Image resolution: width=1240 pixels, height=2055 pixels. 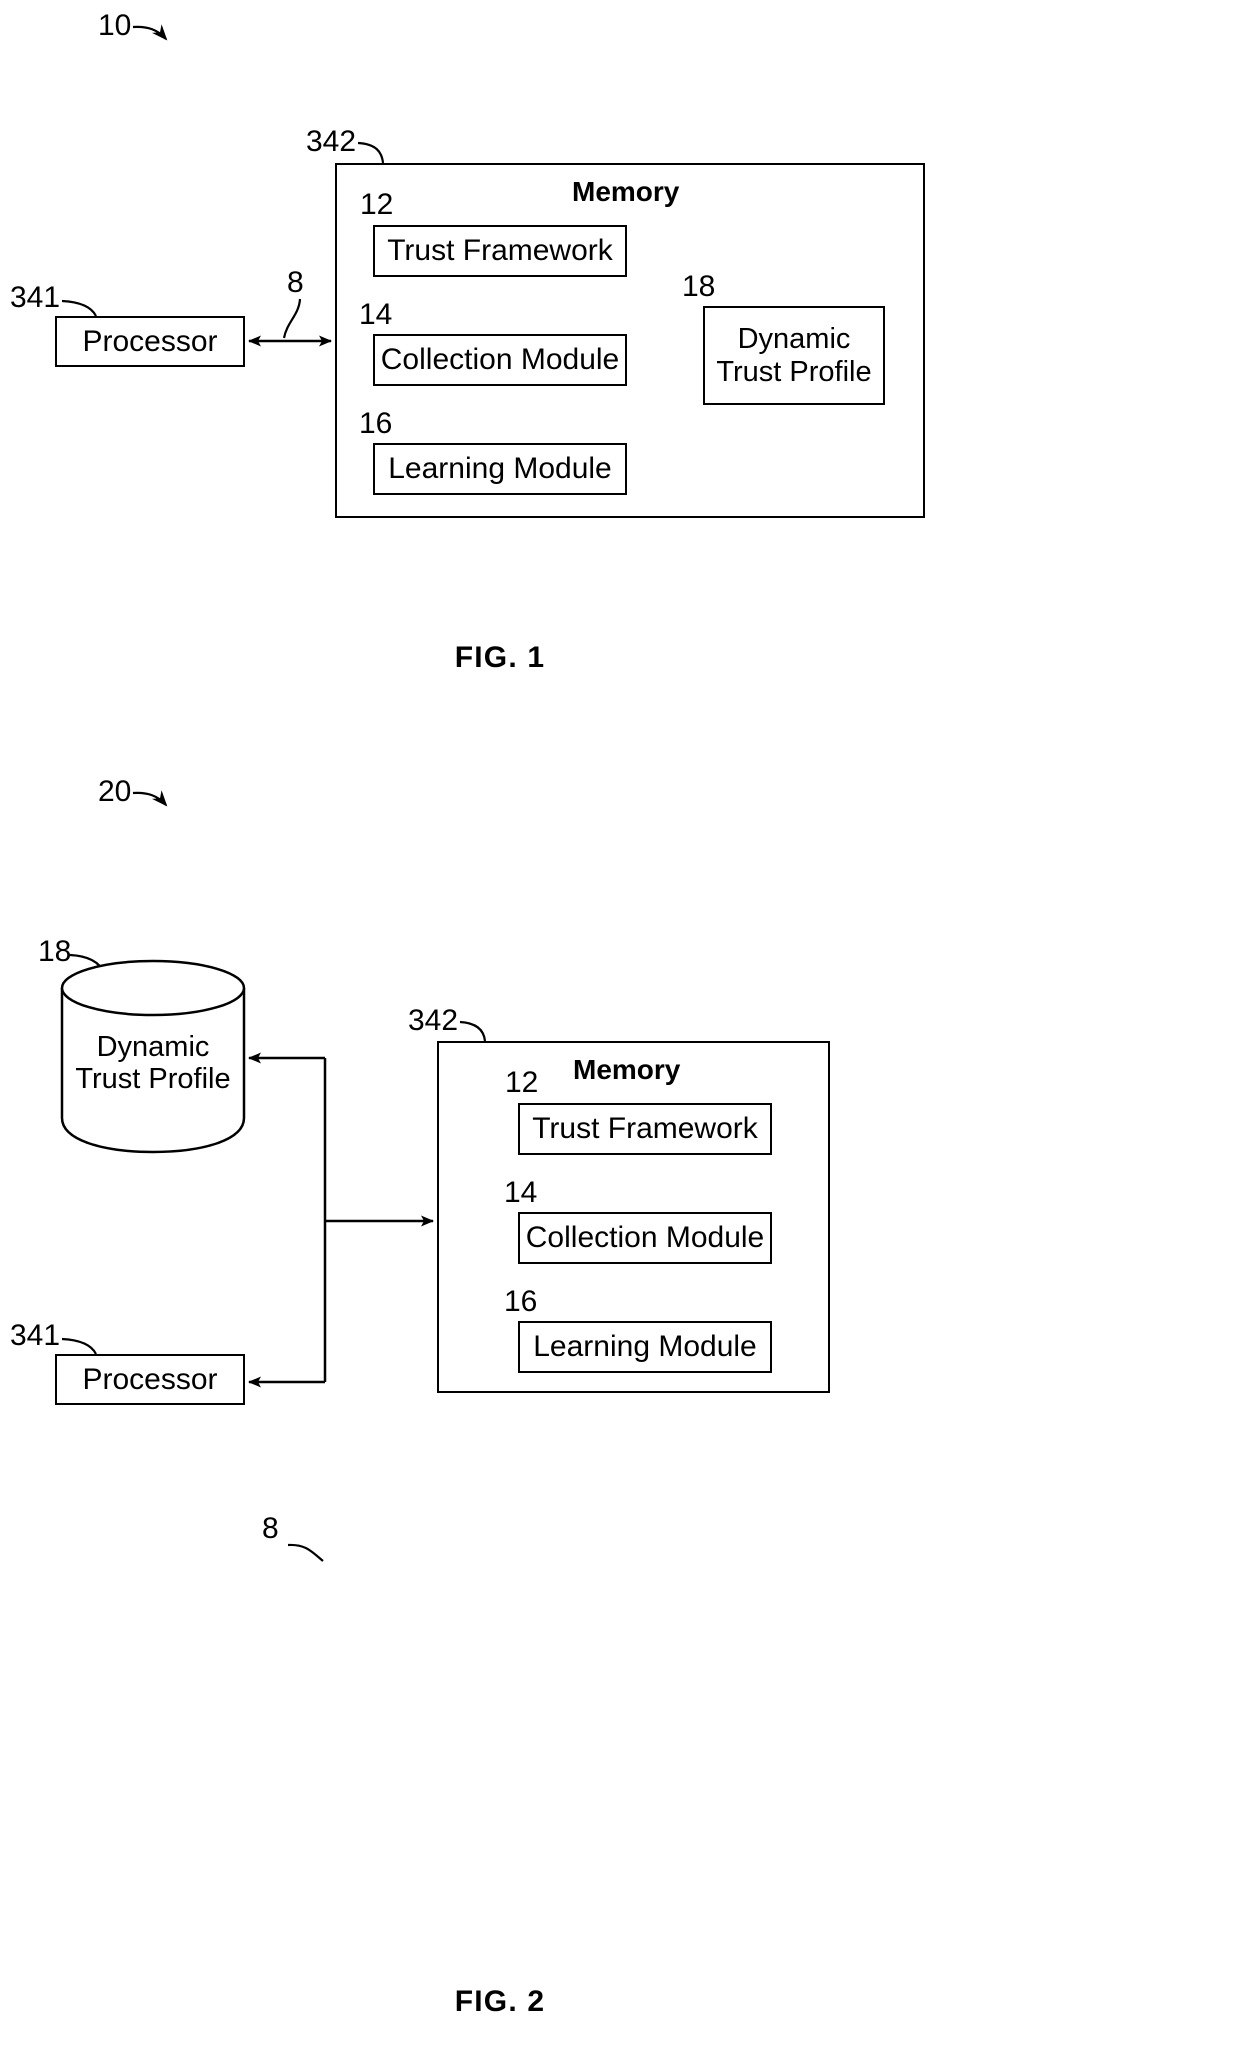 I want to click on ref-numeral-processor-341-fig1: 341, so click(x=35, y=297).